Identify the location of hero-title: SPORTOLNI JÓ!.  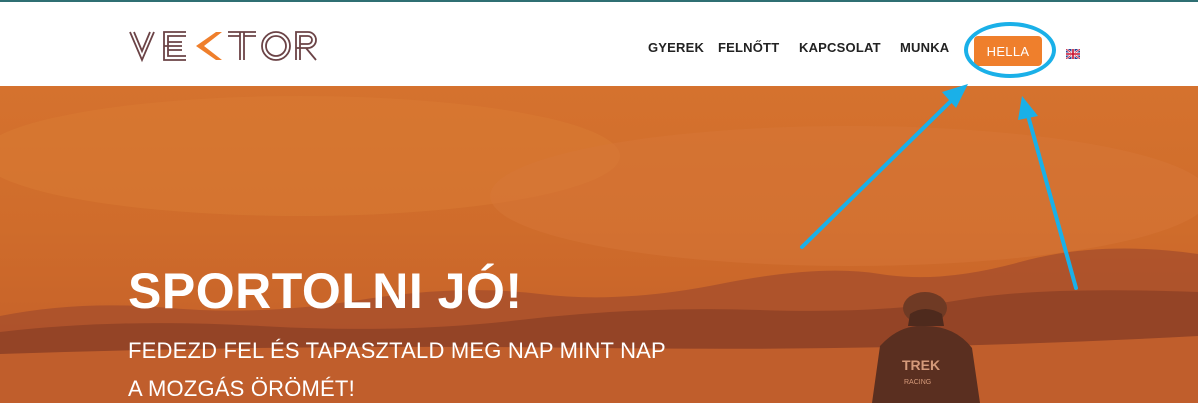
(325, 291).